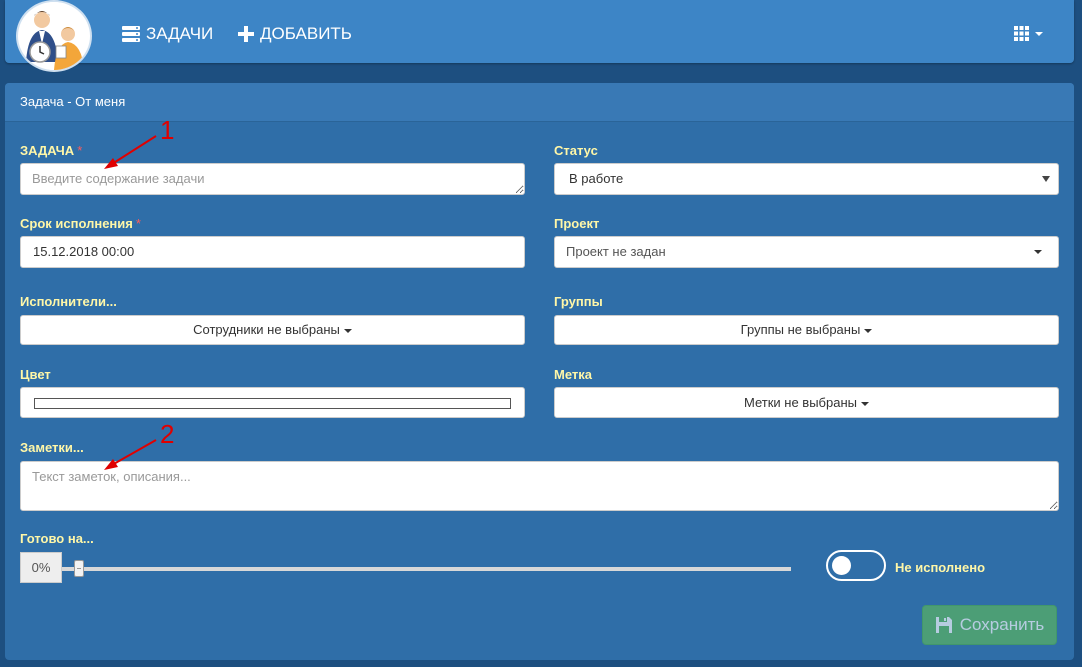 The height and width of the screenshot is (667, 1082). Describe the element at coordinates (130, 302) in the screenshot. I see `annotation-arrows` at that location.